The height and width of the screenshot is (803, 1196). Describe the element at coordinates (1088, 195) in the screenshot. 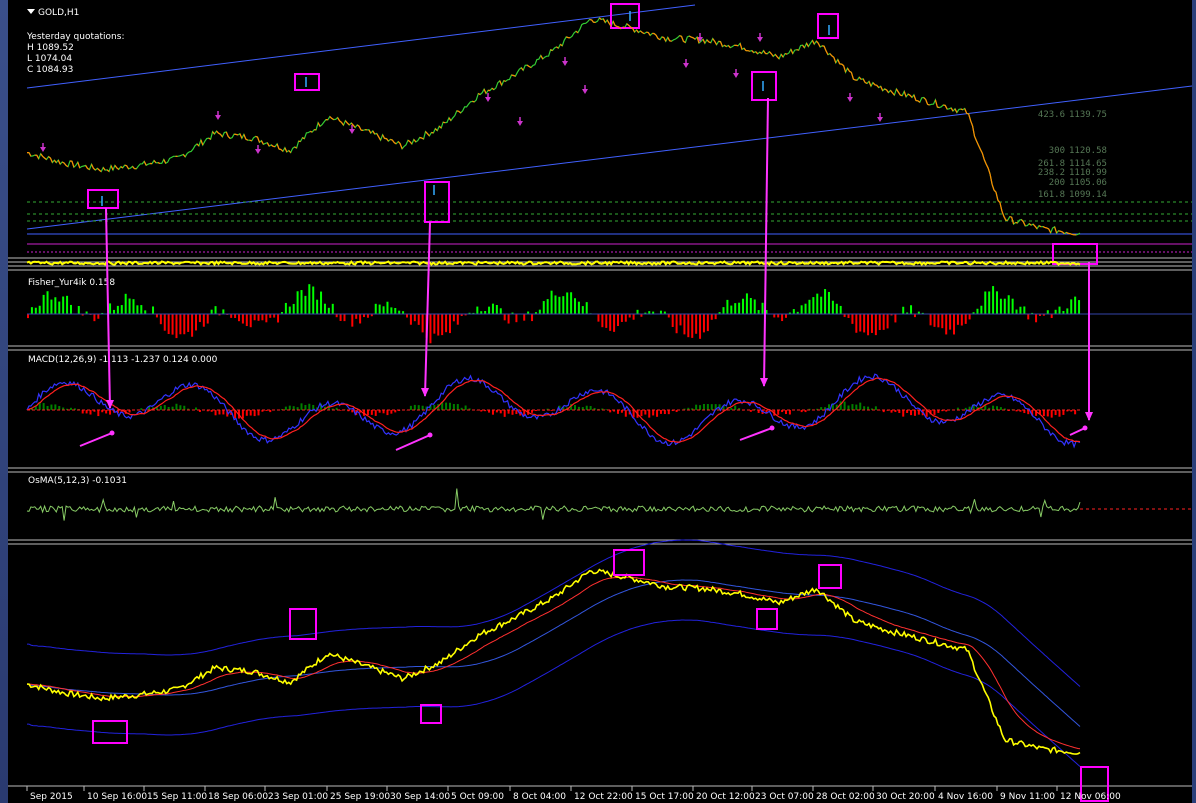

I see `fib-price-label: 1099.14` at that location.